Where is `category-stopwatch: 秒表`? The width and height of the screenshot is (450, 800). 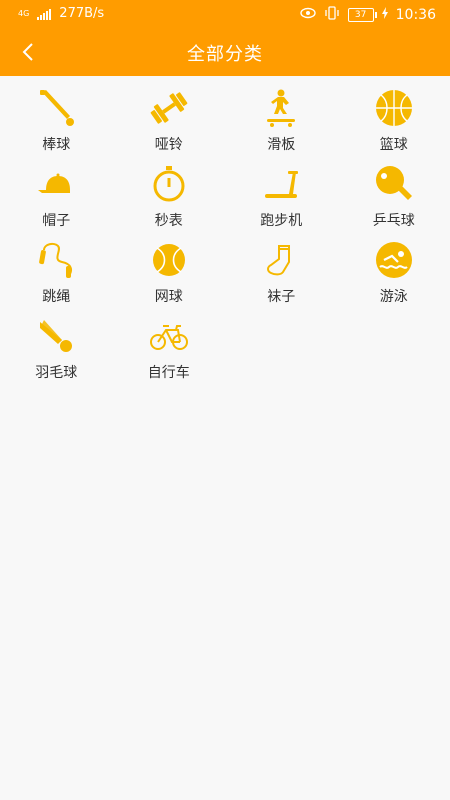 category-stopwatch: 秒表 is located at coordinates (169, 190).